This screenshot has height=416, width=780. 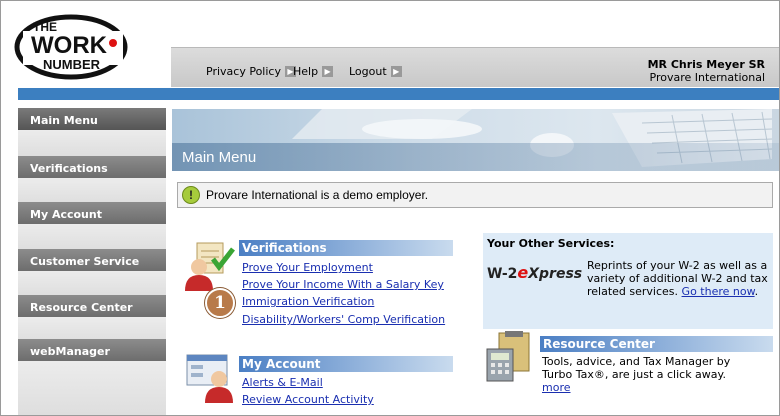 What do you see at coordinates (282, 382) in the screenshot?
I see `alerts-email-link: Alerts & E-Mail` at bounding box center [282, 382].